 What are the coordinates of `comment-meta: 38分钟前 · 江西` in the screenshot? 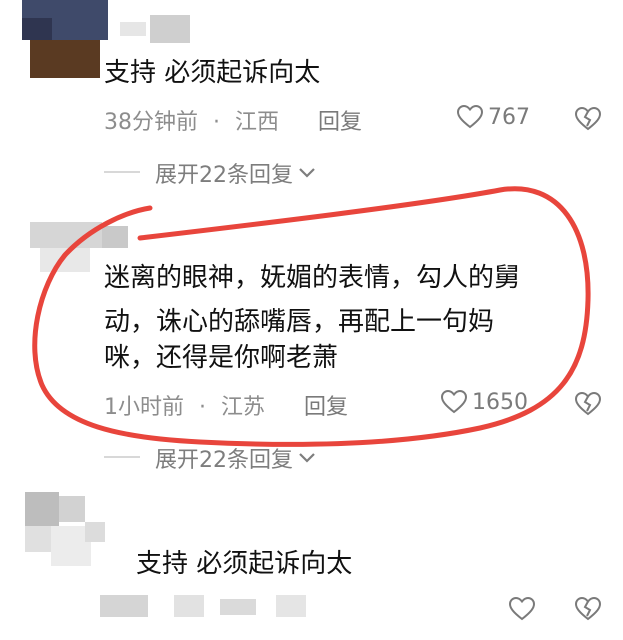 It's located at (191, 120).